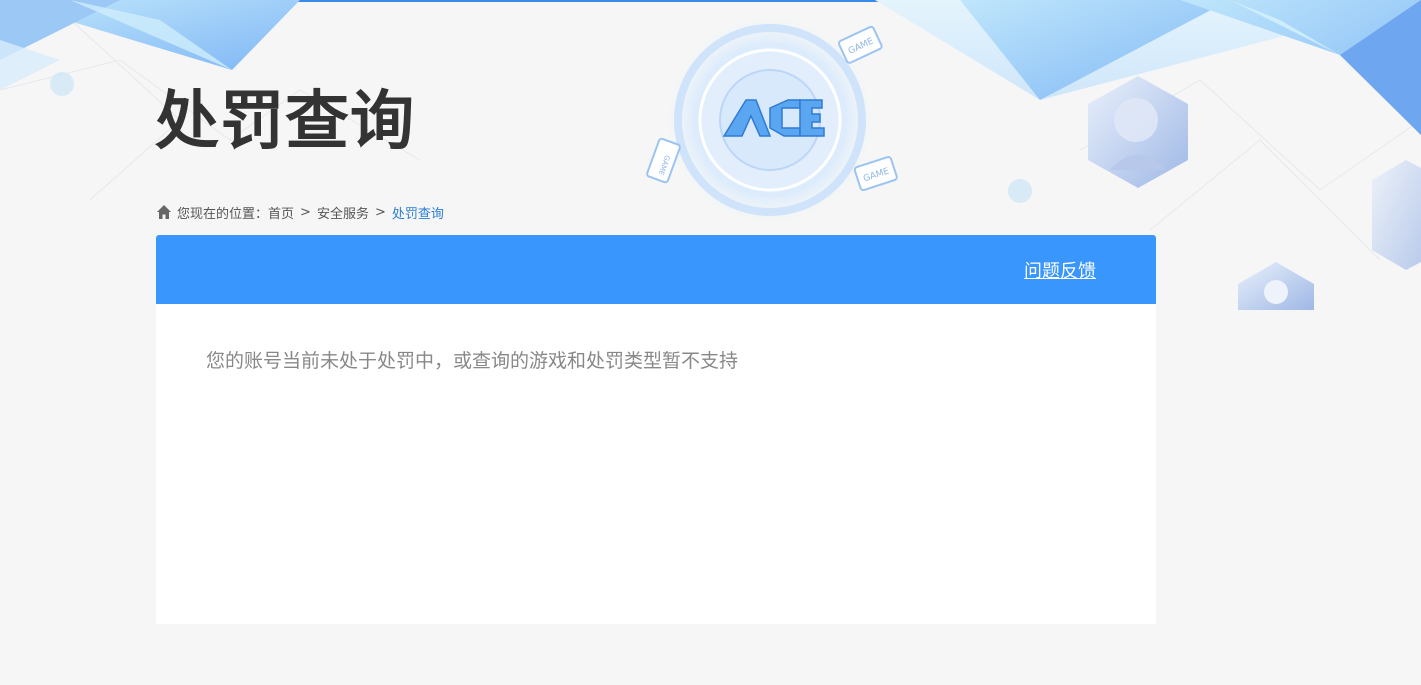 The height and width of the screenshot is (685, 1421). What do you see at coordinates (1060, 270) in the screenshot?
I see `feedback-link: 问题反馈` at bounding box center [1060, 270].